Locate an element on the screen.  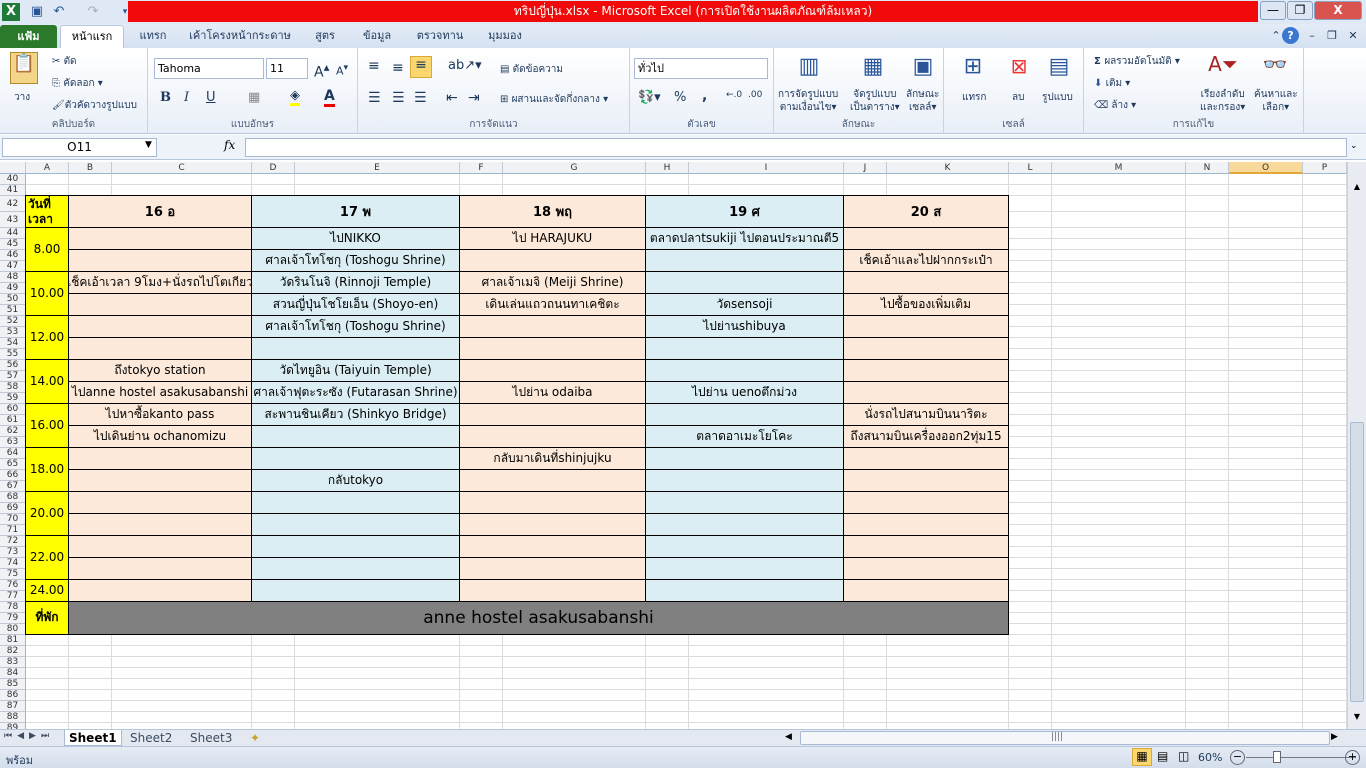
decrease-decimal-icon: .00 is located at coordinates (755, 95).